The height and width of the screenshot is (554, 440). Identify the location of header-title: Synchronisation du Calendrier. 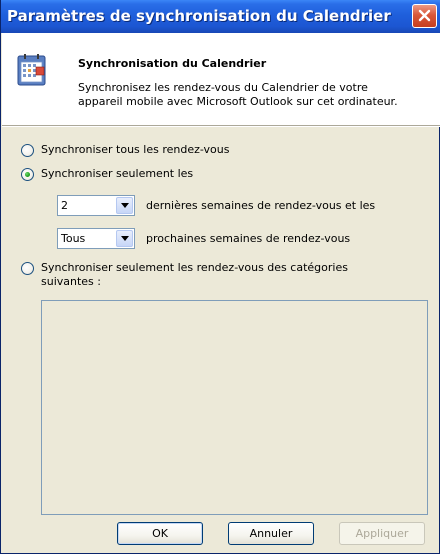
(172, 63).